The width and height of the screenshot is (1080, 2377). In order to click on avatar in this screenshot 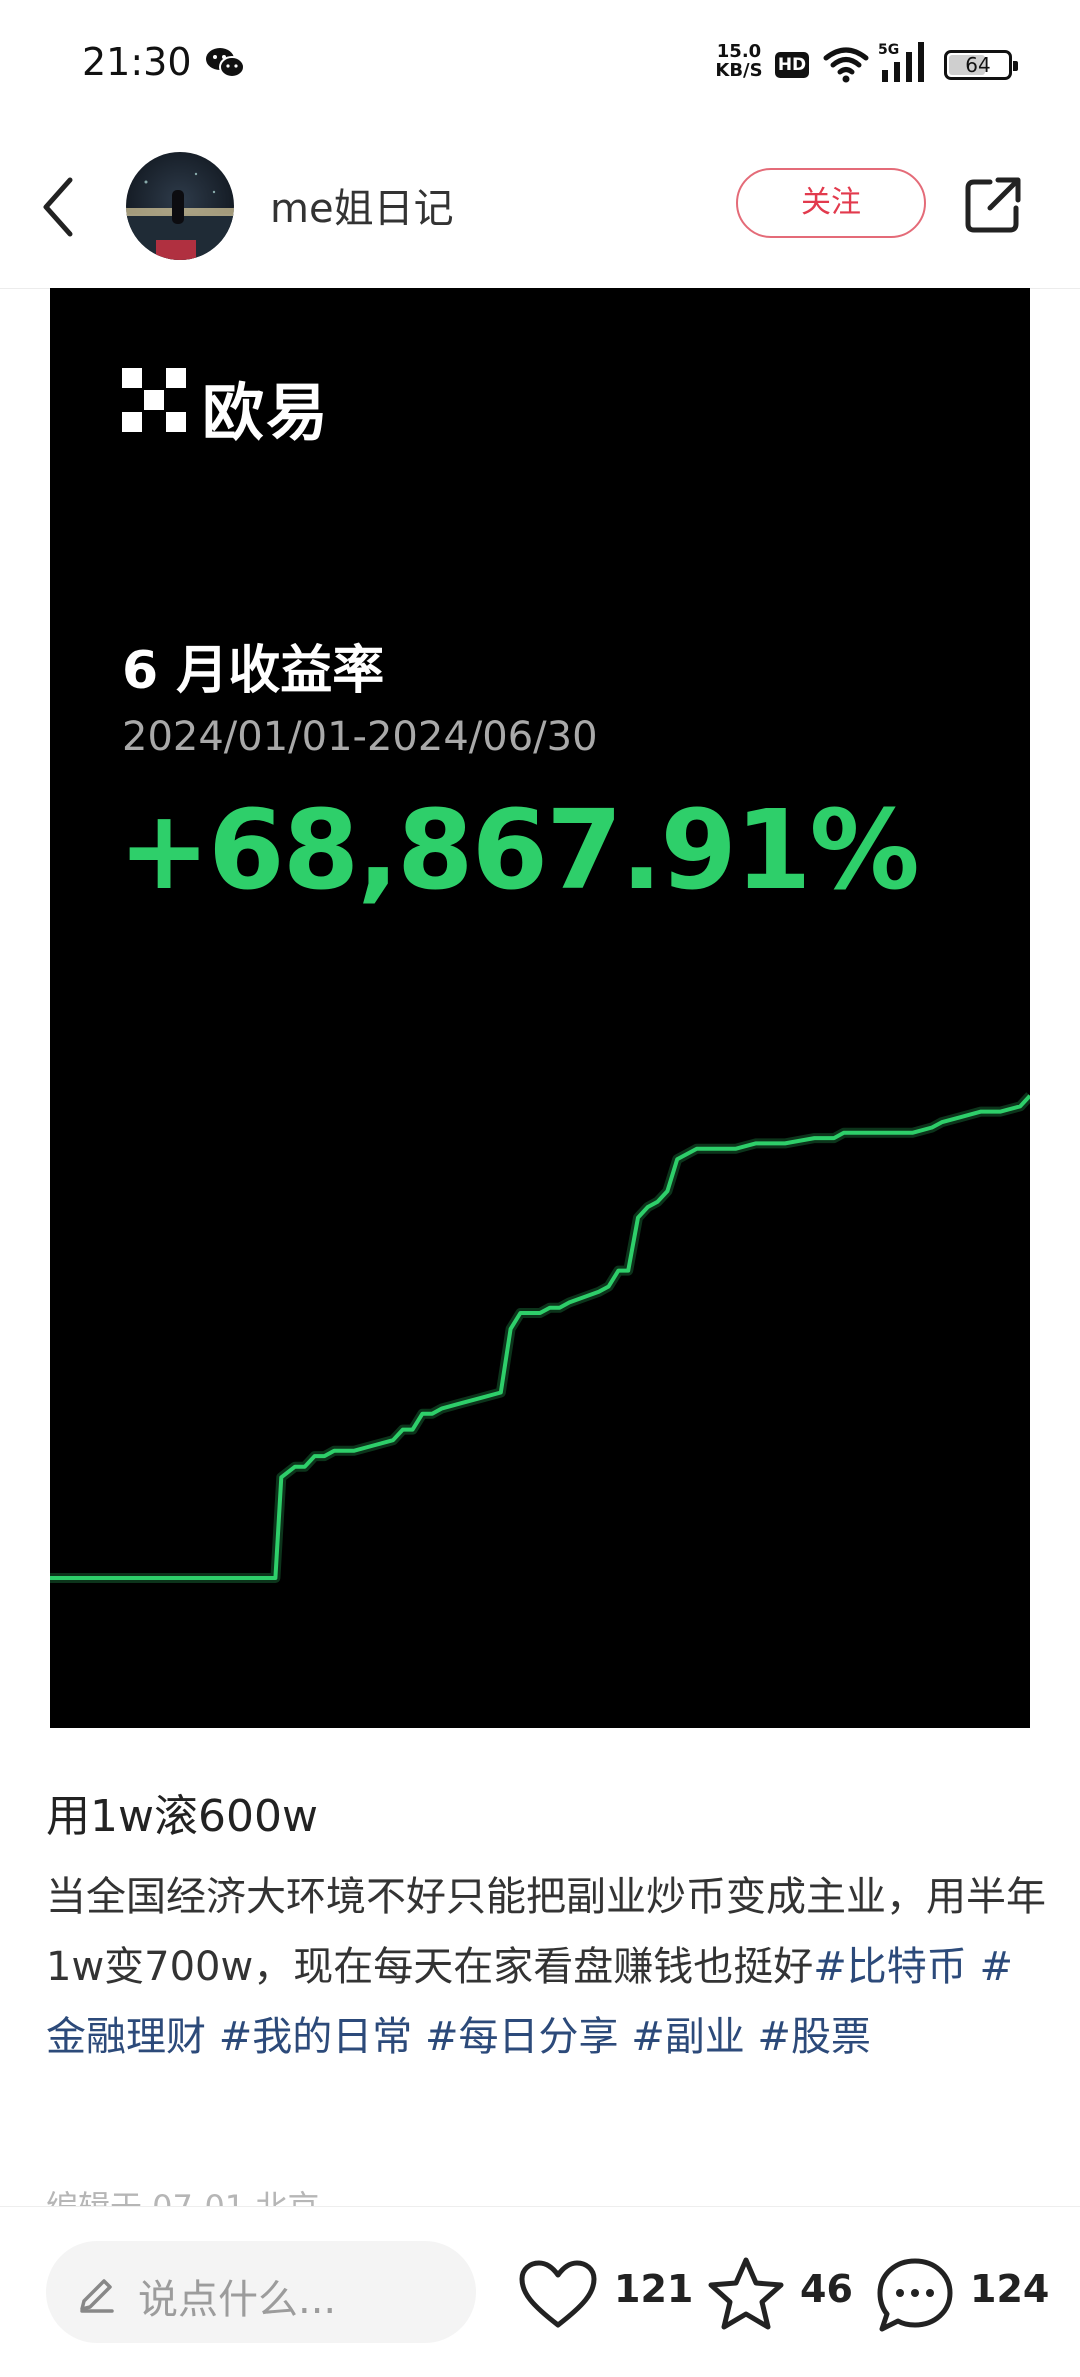, I will do `click(180, 206)`.